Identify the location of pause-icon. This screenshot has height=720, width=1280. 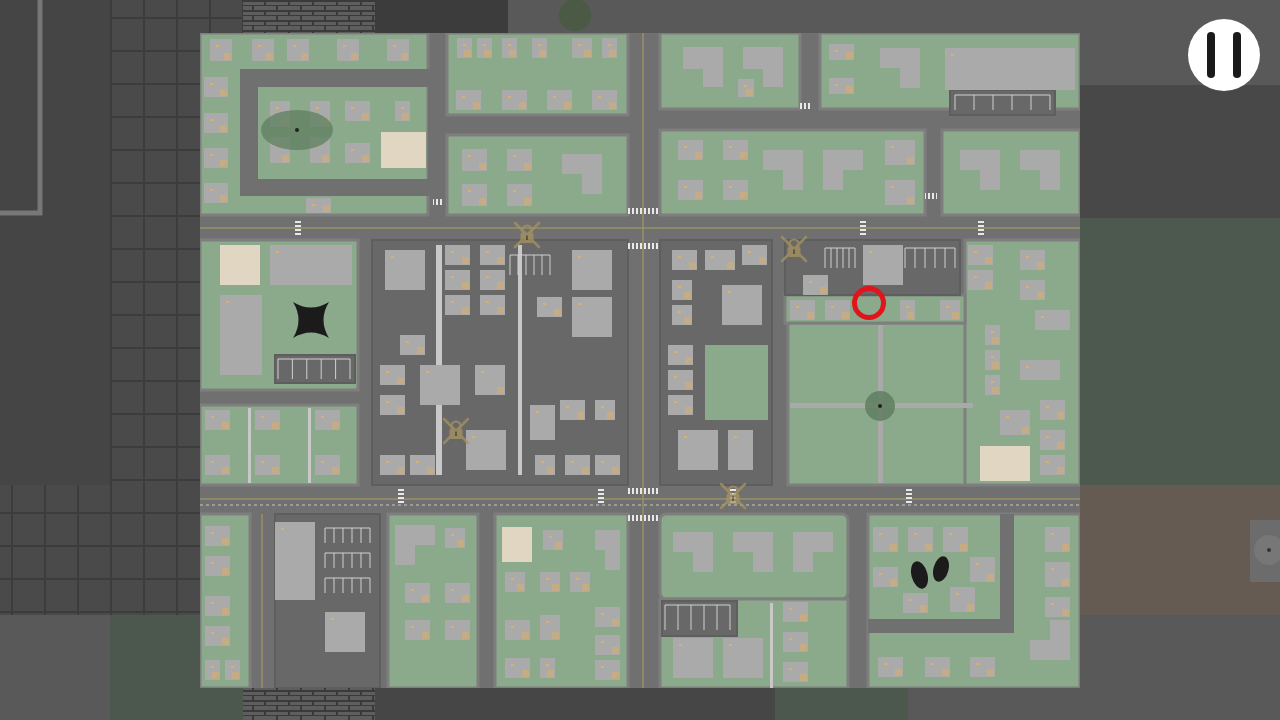
(1224, 55).